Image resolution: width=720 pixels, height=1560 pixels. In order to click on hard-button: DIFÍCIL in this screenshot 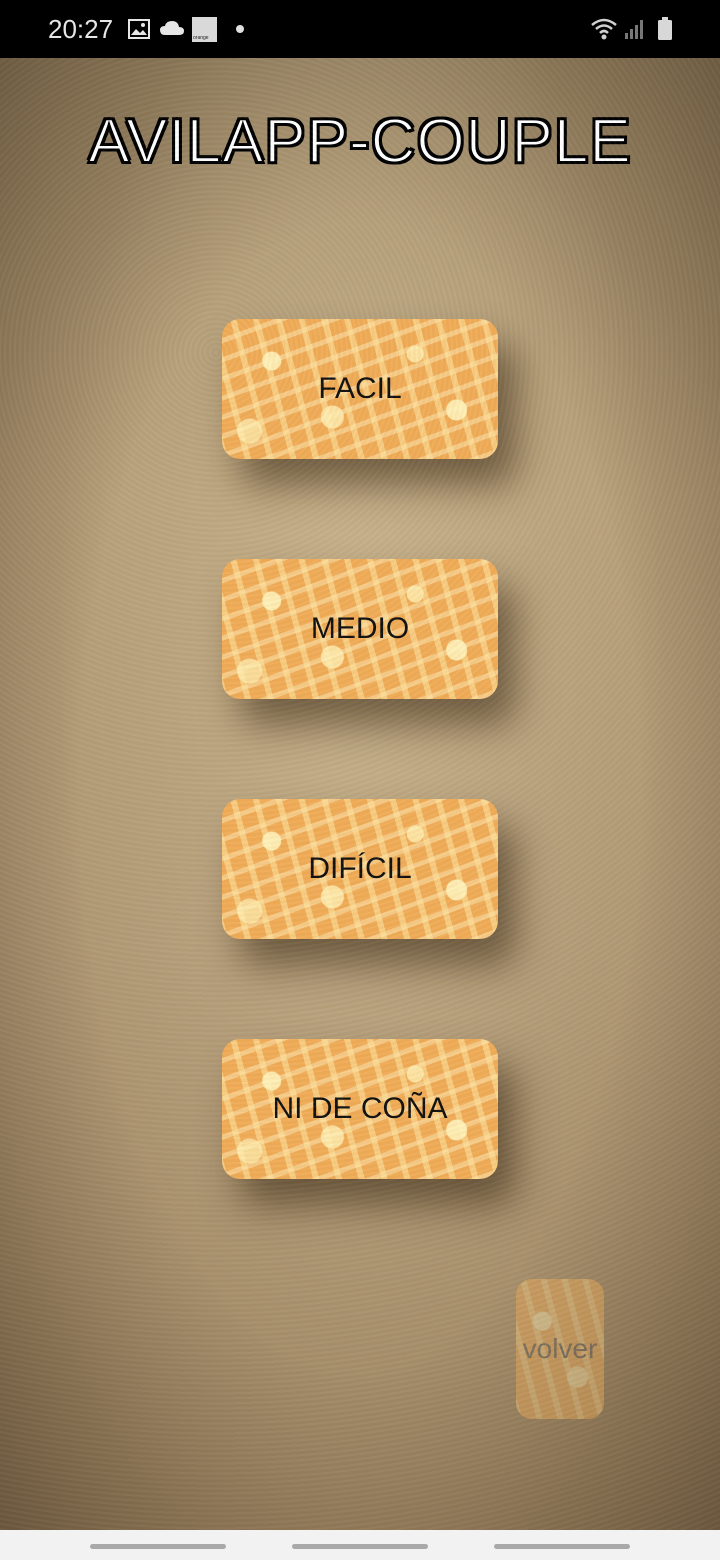, I will do `click(360, 869)`.